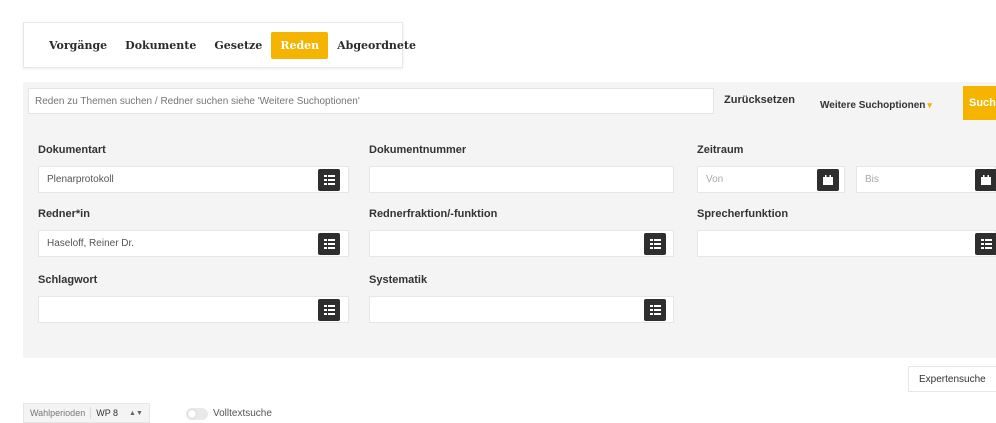 The width and height of the screenshot is (996, 423). I want to click on tab-reden: Reden, so click(300, 45).